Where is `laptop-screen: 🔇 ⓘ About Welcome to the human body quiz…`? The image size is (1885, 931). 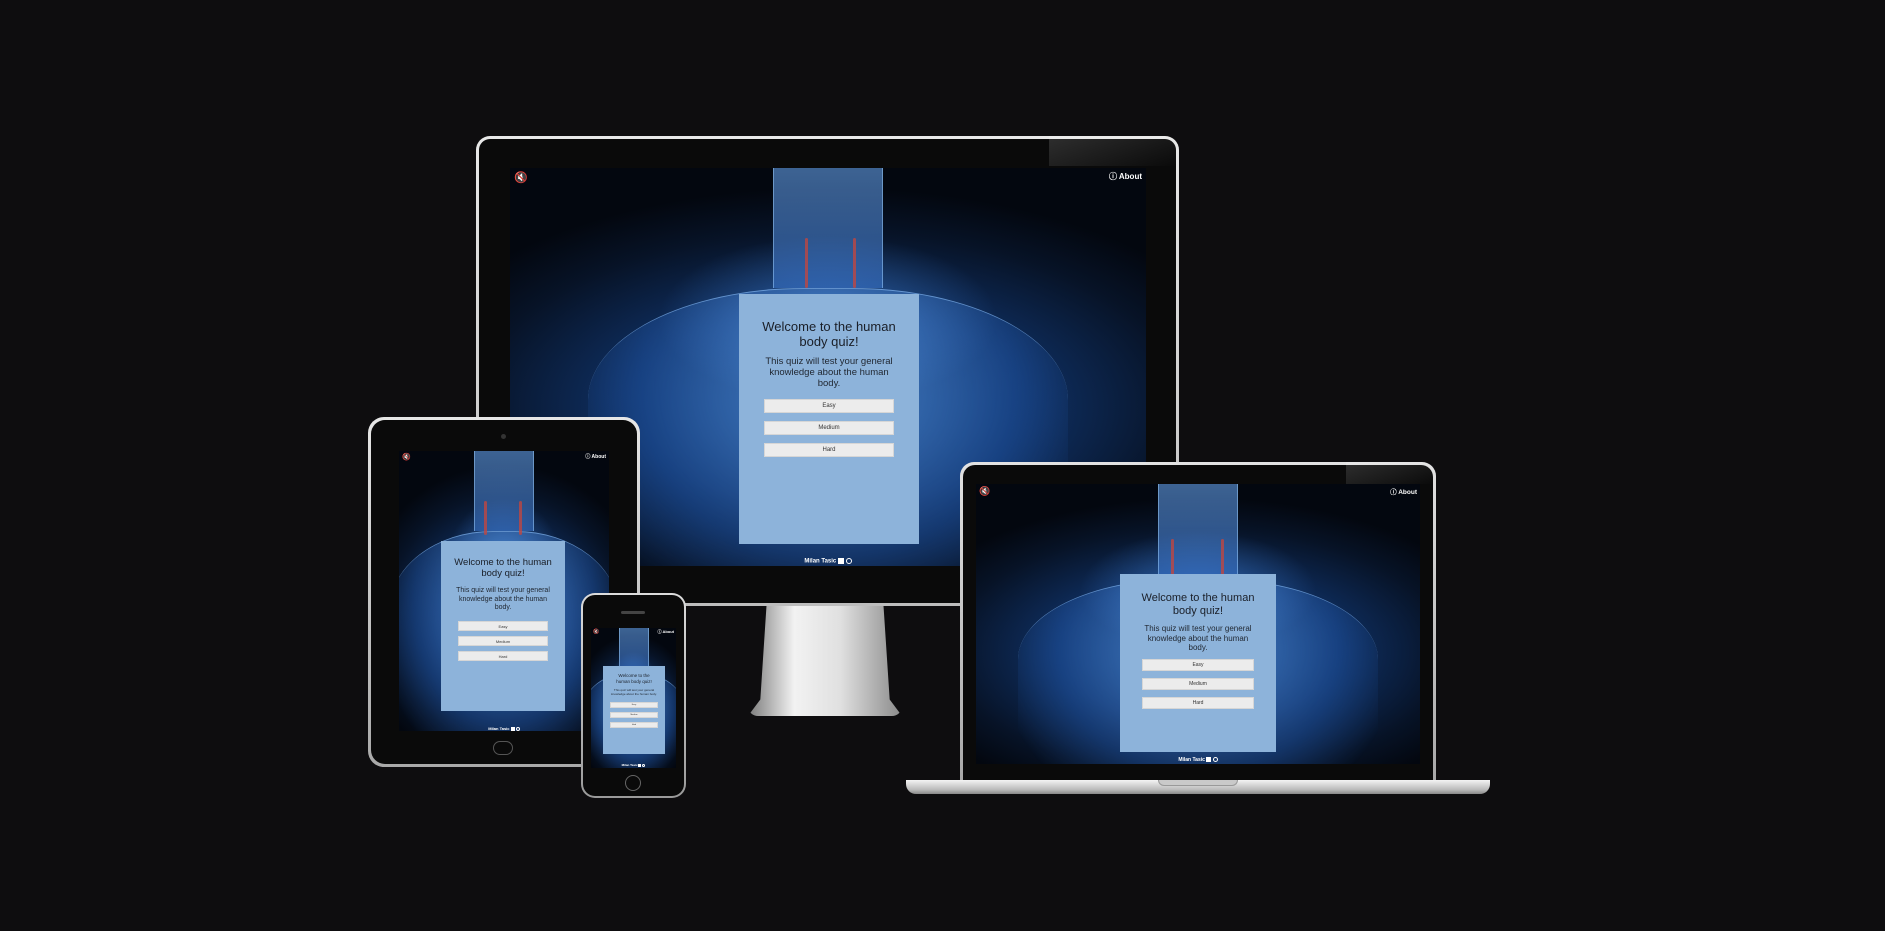 laptop-screen: 🔇 ⓘ About Welcome to the human body quiz… is located at coordinates (1198, 624).